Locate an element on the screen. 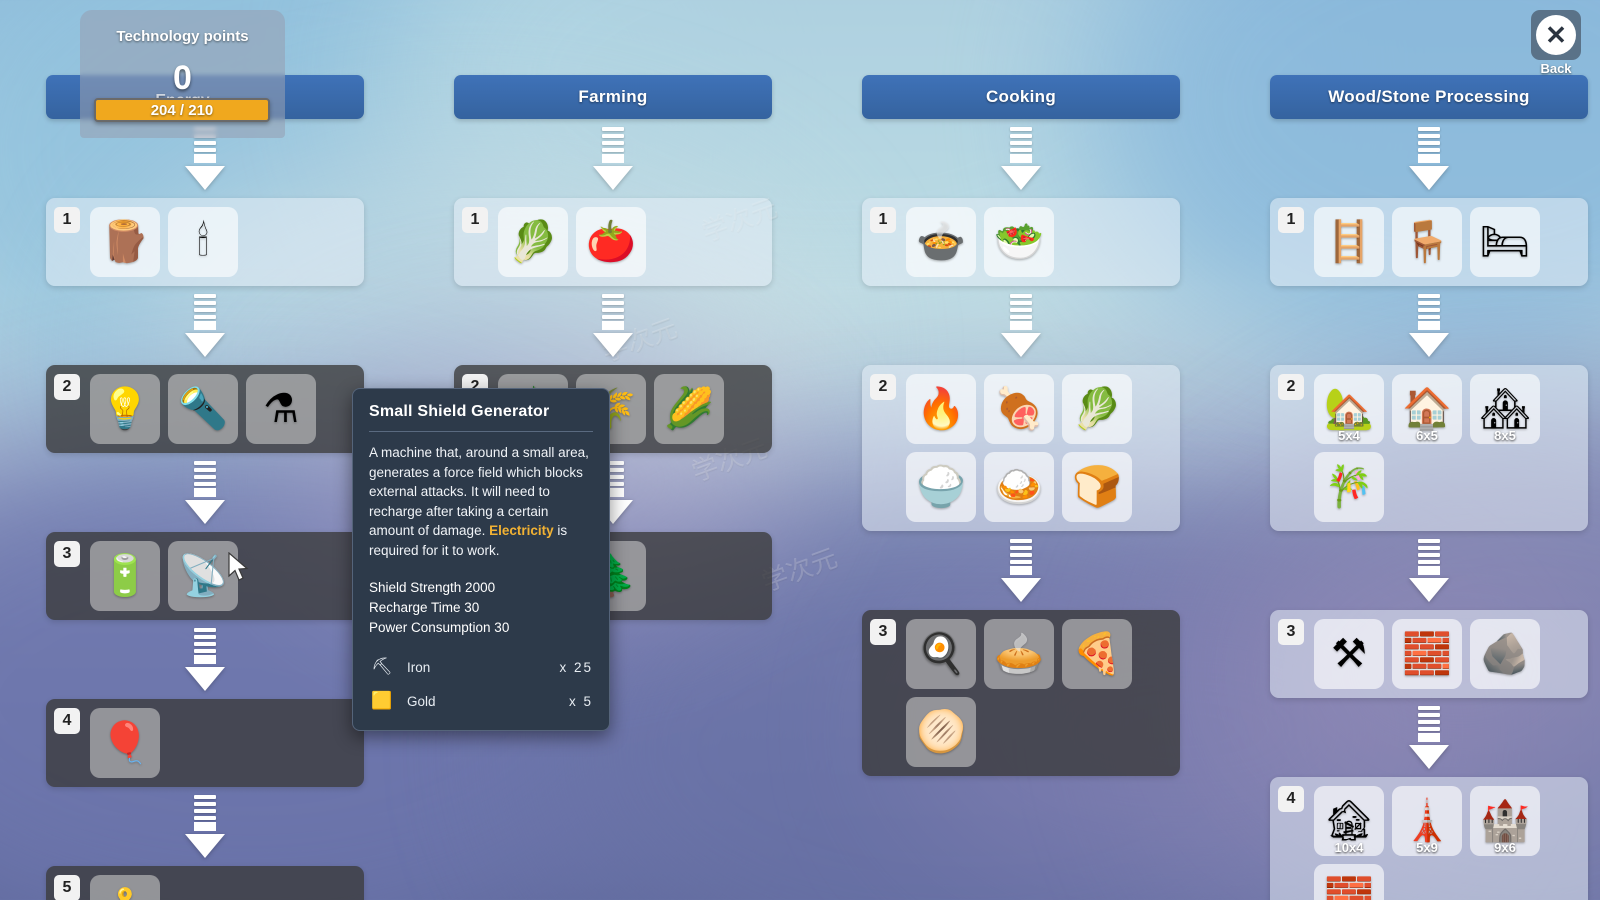 The image size is (1600, 900). column-header: Cooking is located at coordinates (1021, 97).